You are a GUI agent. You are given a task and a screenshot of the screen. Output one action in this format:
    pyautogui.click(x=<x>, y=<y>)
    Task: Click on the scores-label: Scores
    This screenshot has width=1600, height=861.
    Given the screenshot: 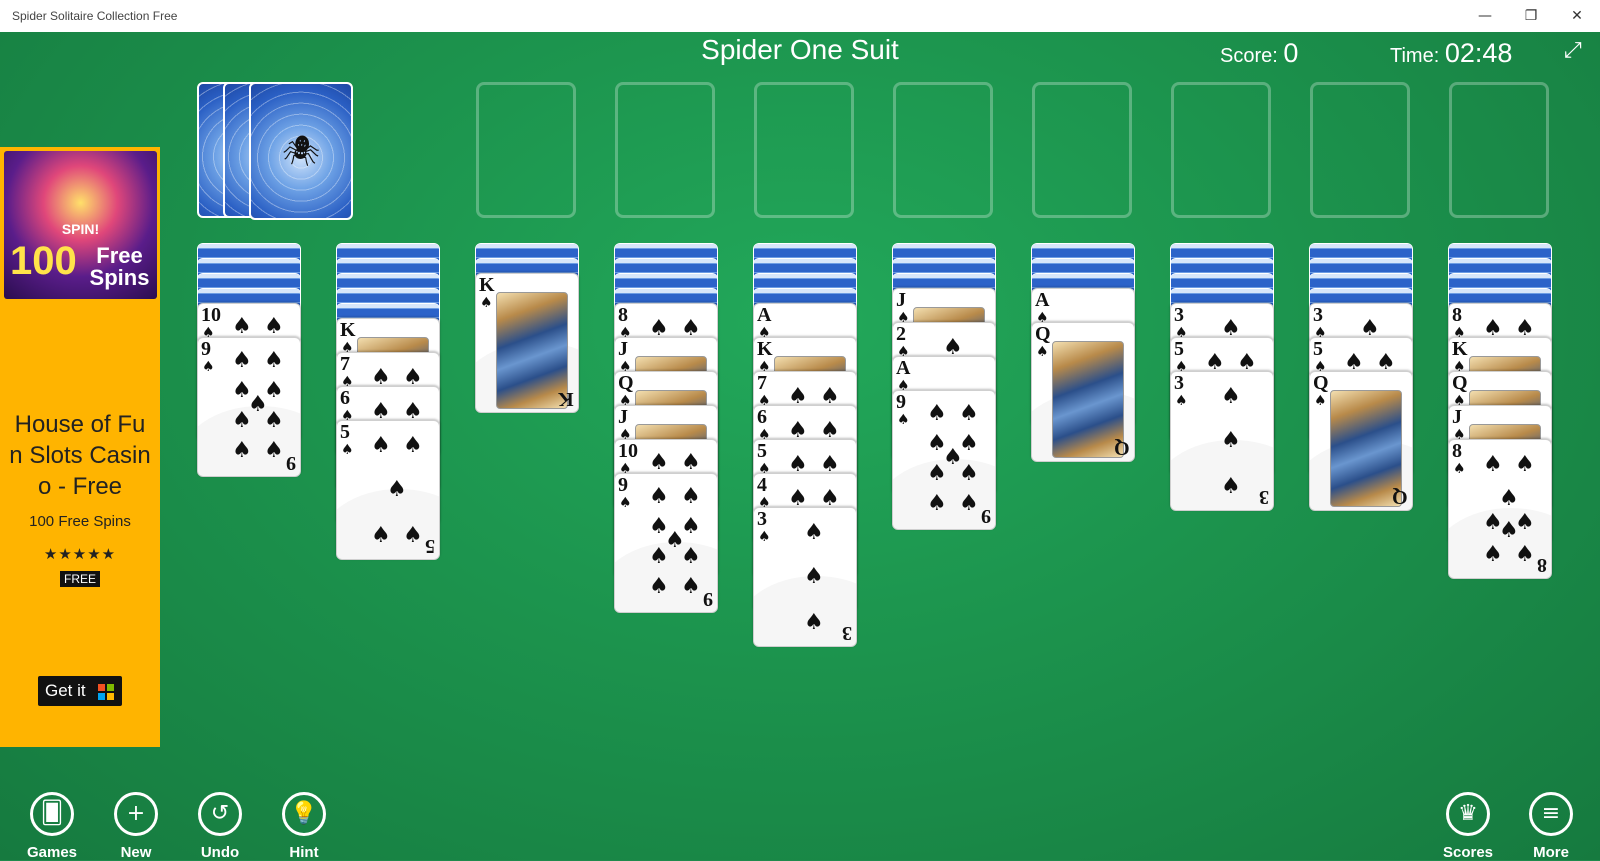 What is the action you would take?
    pyautogui.click(x=1468, y=852)
    